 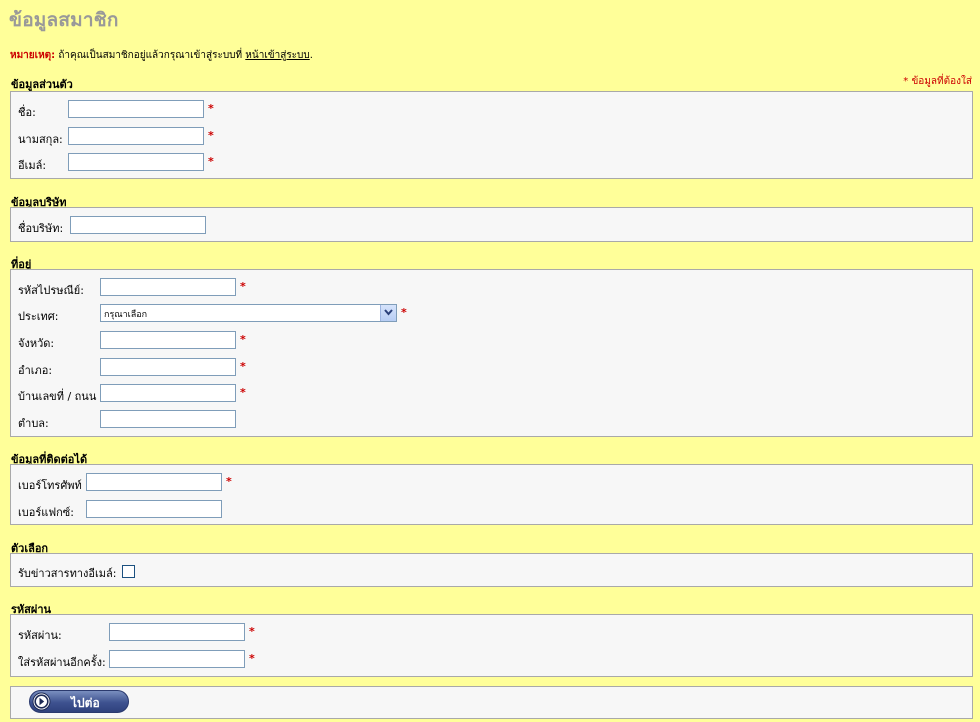 What do you see at coordinates (136, 162) in the screenshot?
I see `email-input` at bounding box center [136, 162].